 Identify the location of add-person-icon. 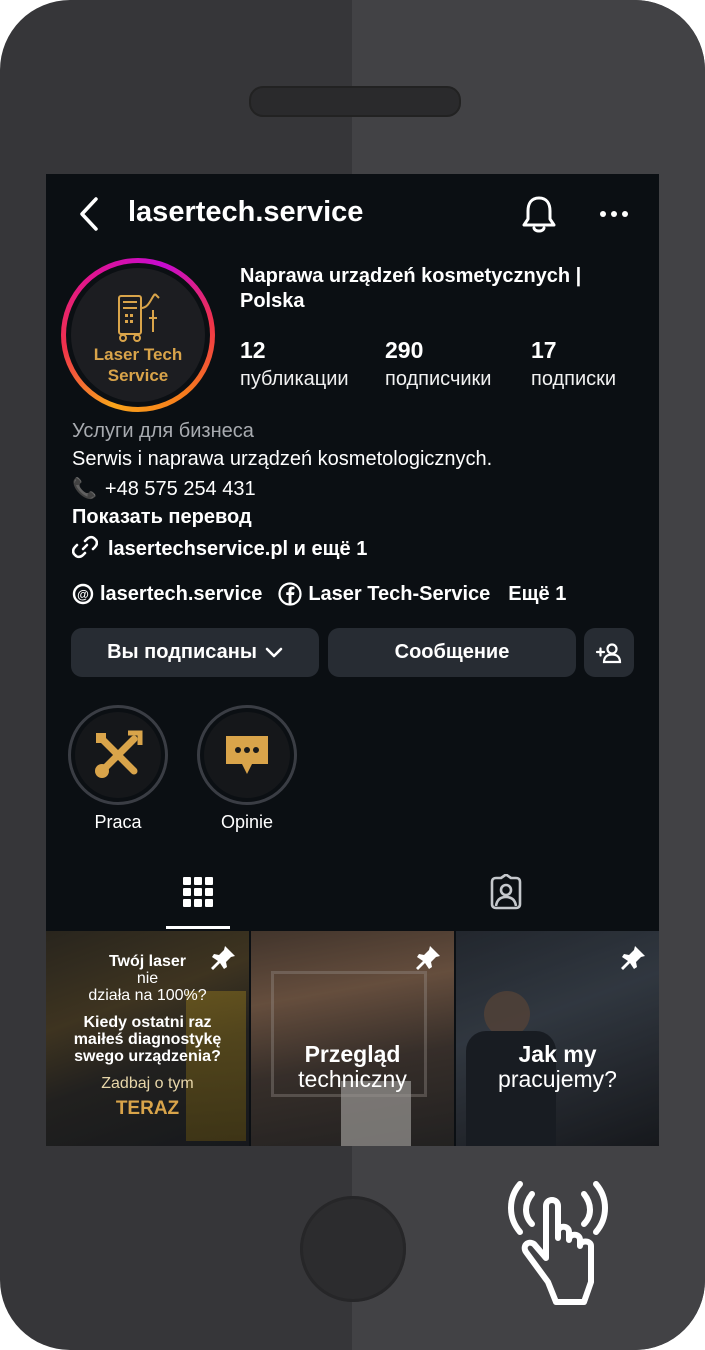
(608, 652).